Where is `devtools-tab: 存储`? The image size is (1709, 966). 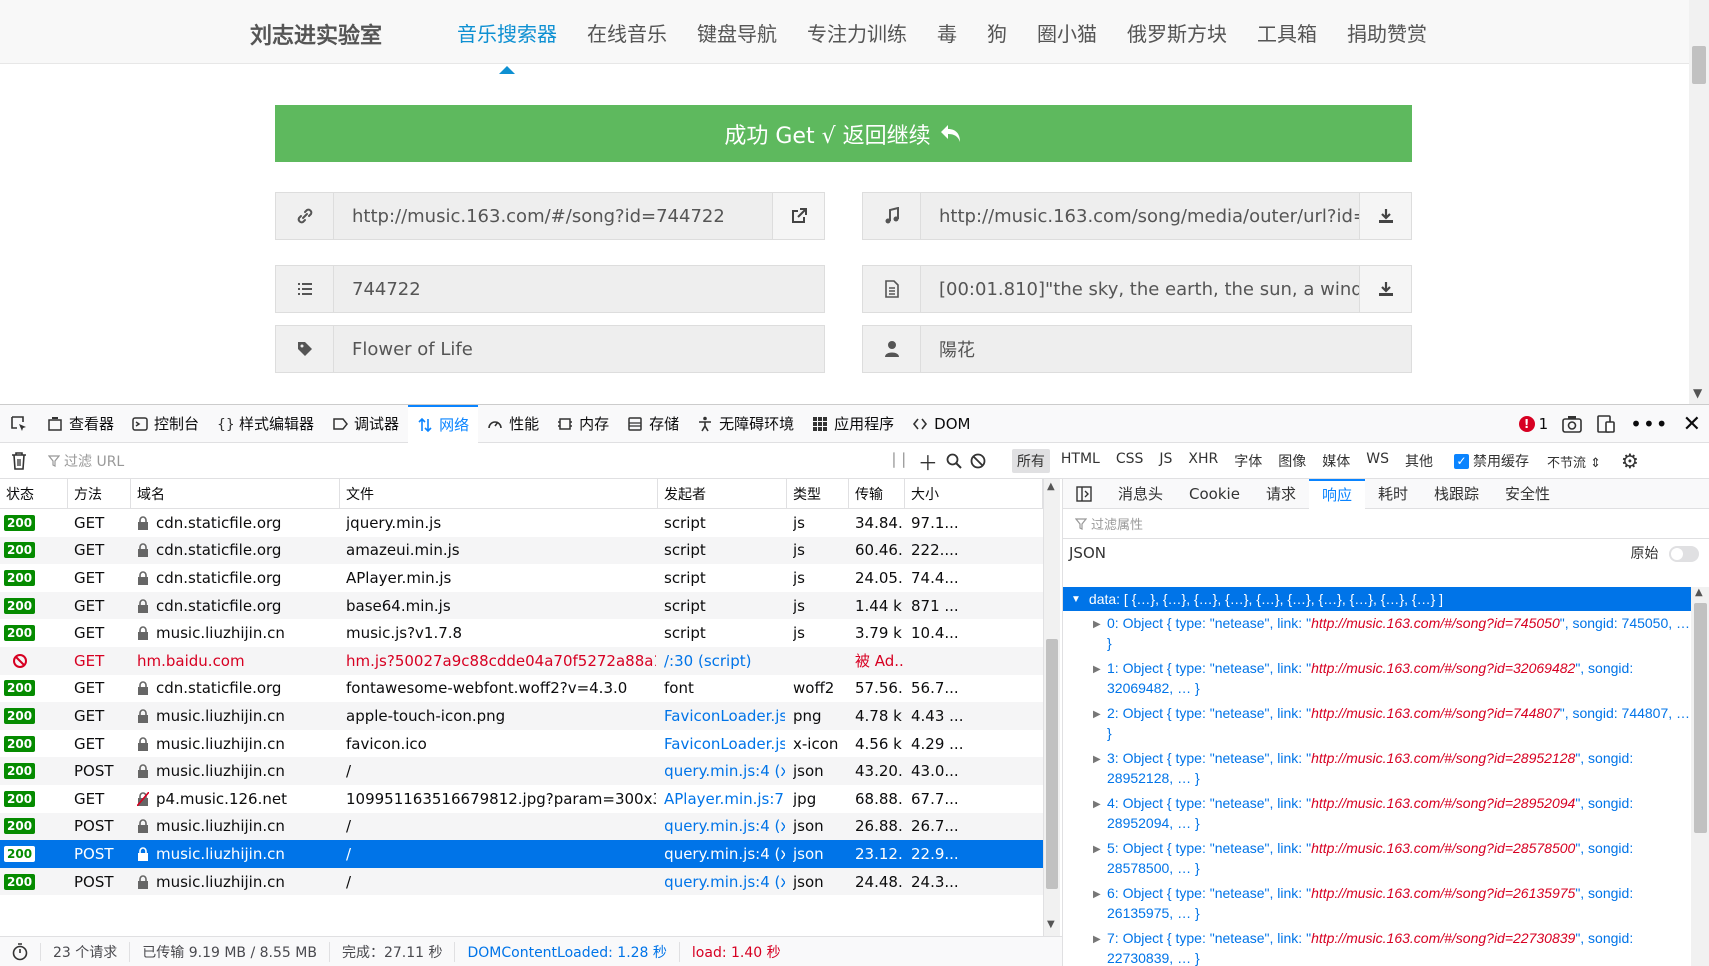 devtools-tab: 存储 is located at coordinates (653, 424).